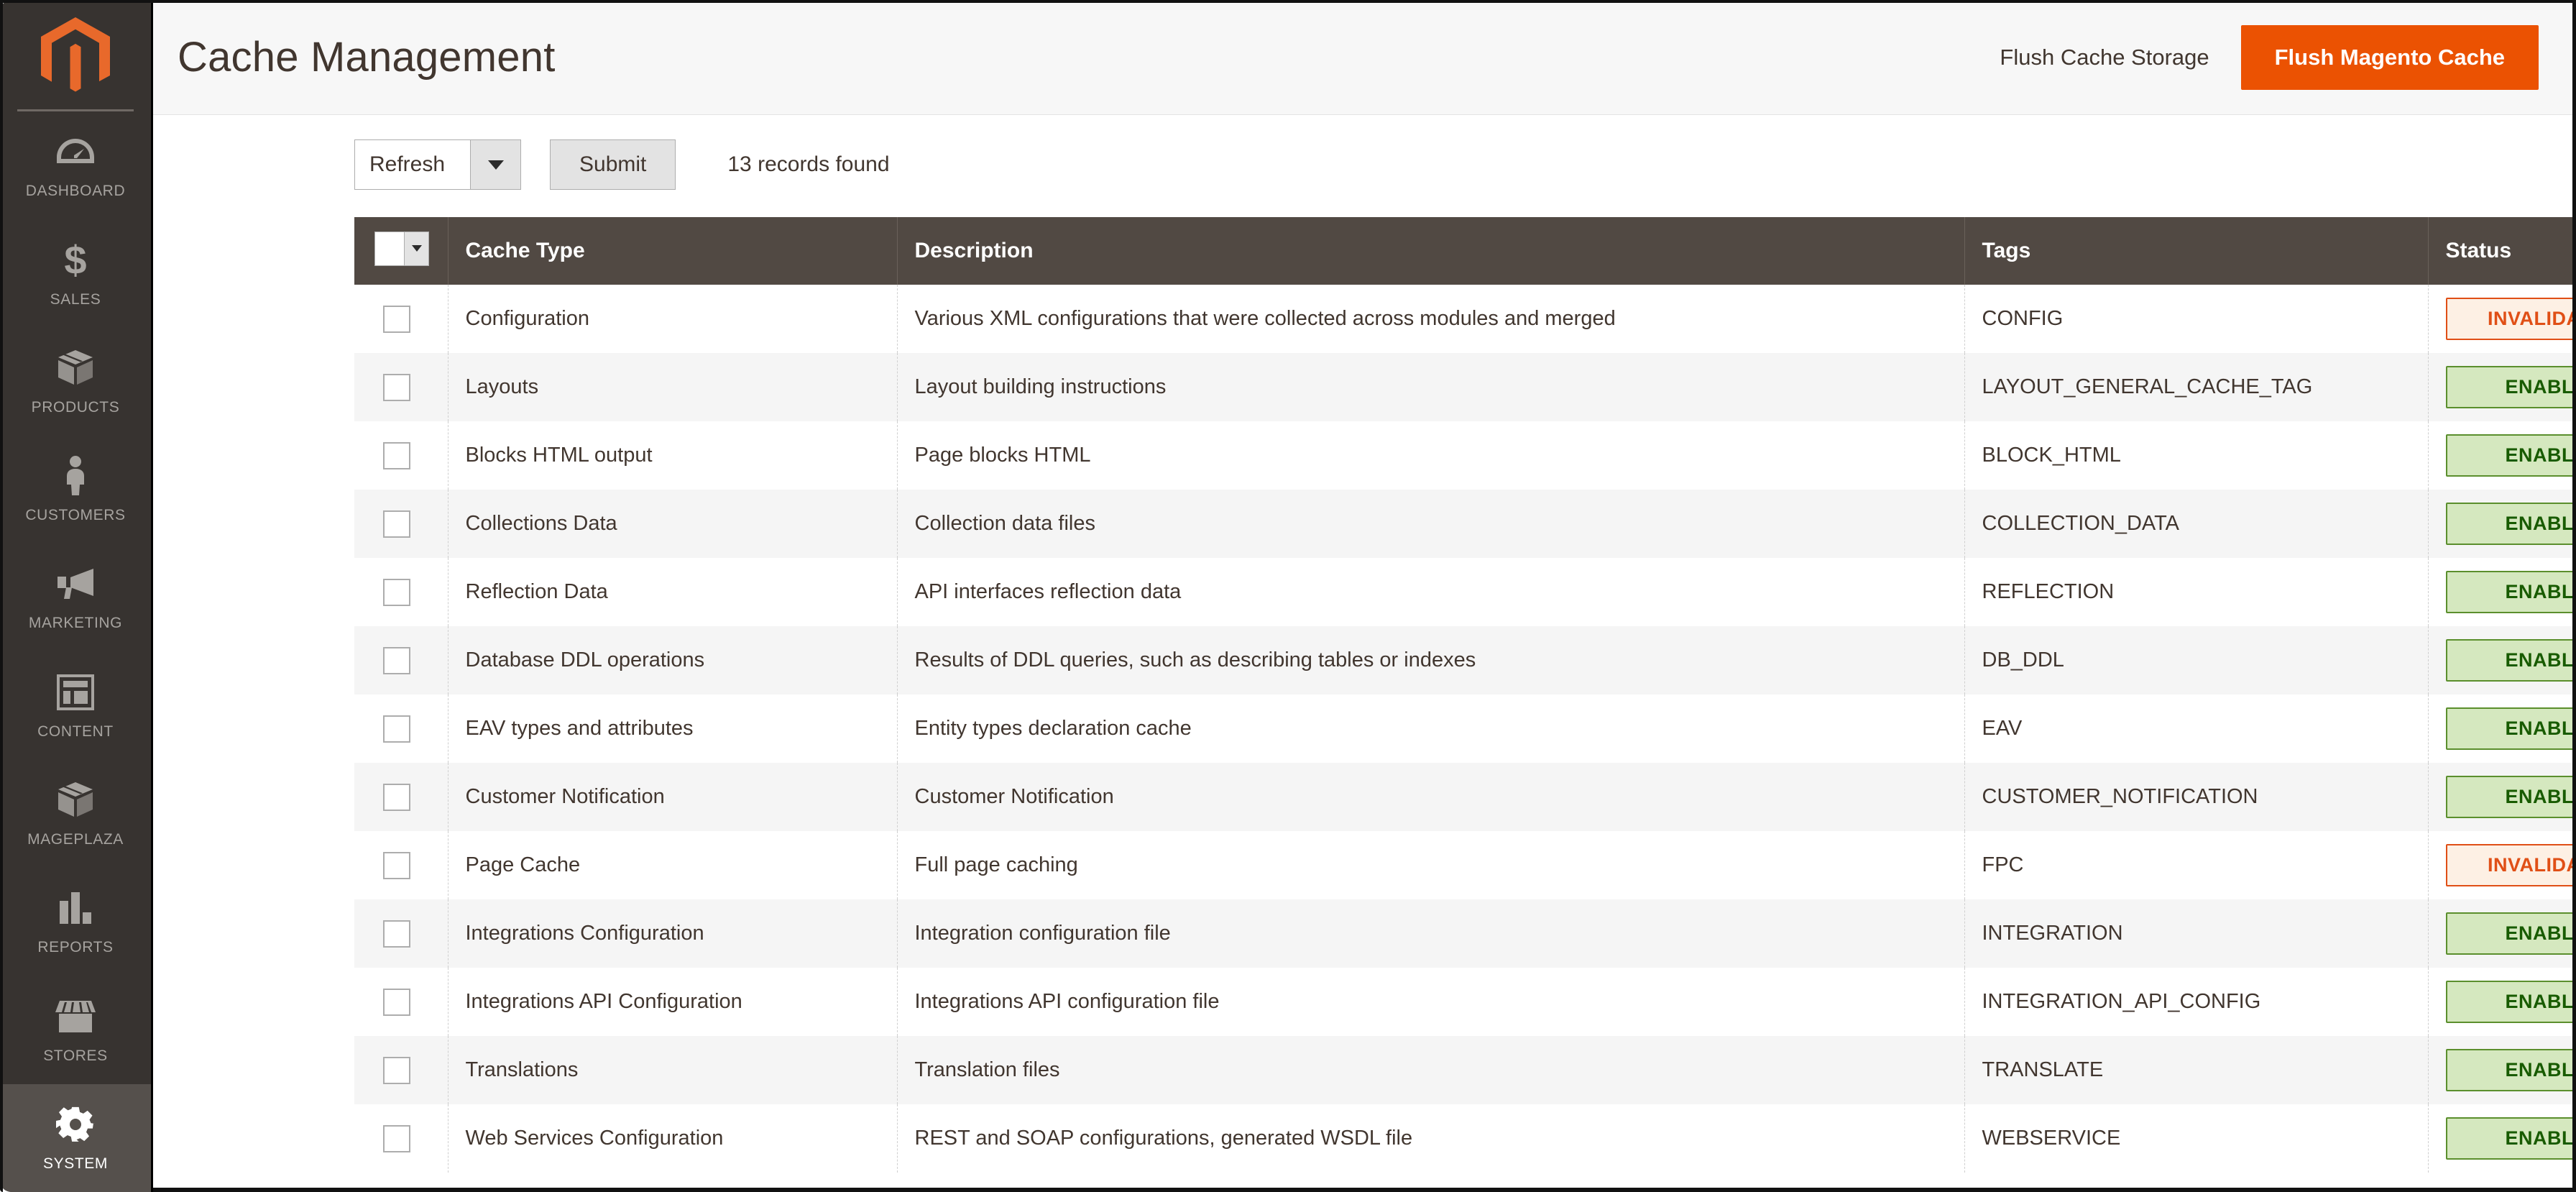 This screenshot has height=1192, width=2576. I want to click on select-all-checkbox, so click(389, 248).